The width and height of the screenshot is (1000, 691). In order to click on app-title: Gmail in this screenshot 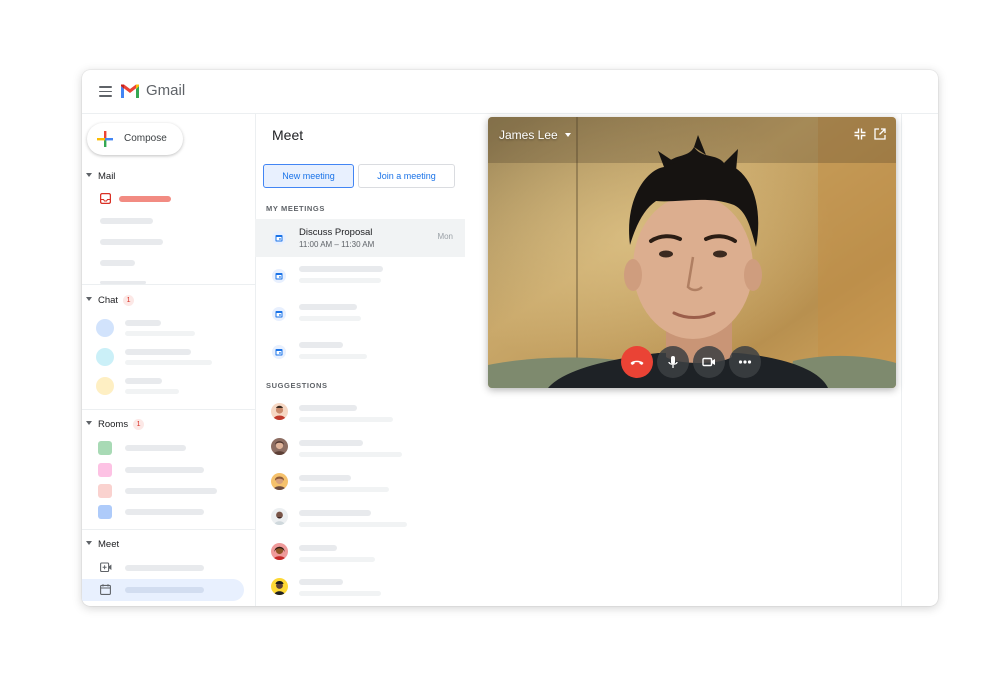, I will do `click(166, 90)`.